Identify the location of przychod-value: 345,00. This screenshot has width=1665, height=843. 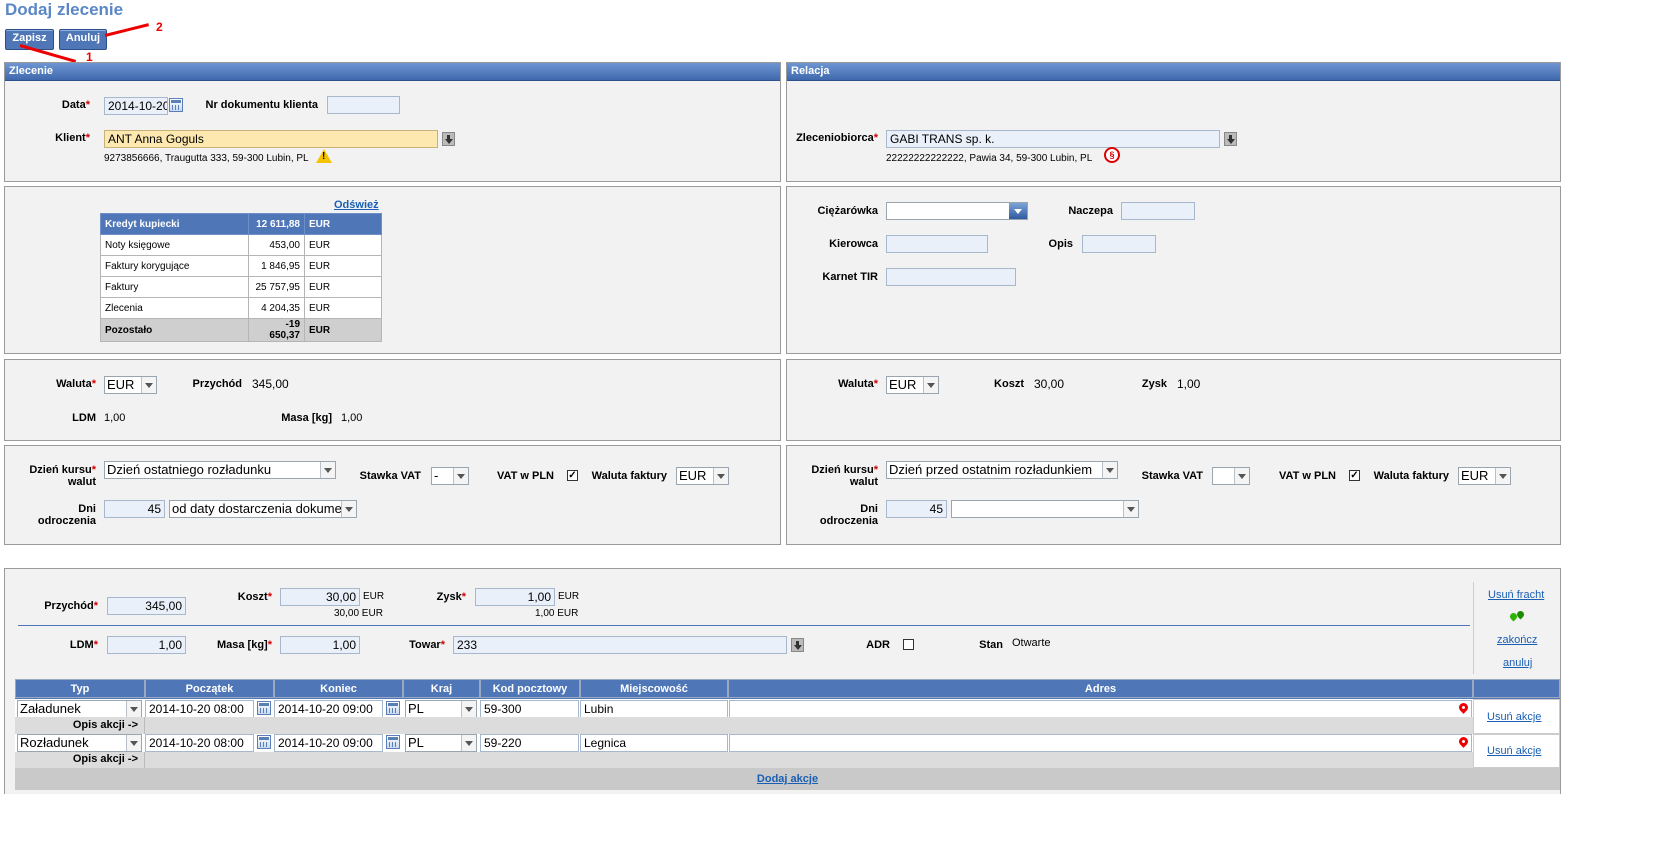
(270, 384).